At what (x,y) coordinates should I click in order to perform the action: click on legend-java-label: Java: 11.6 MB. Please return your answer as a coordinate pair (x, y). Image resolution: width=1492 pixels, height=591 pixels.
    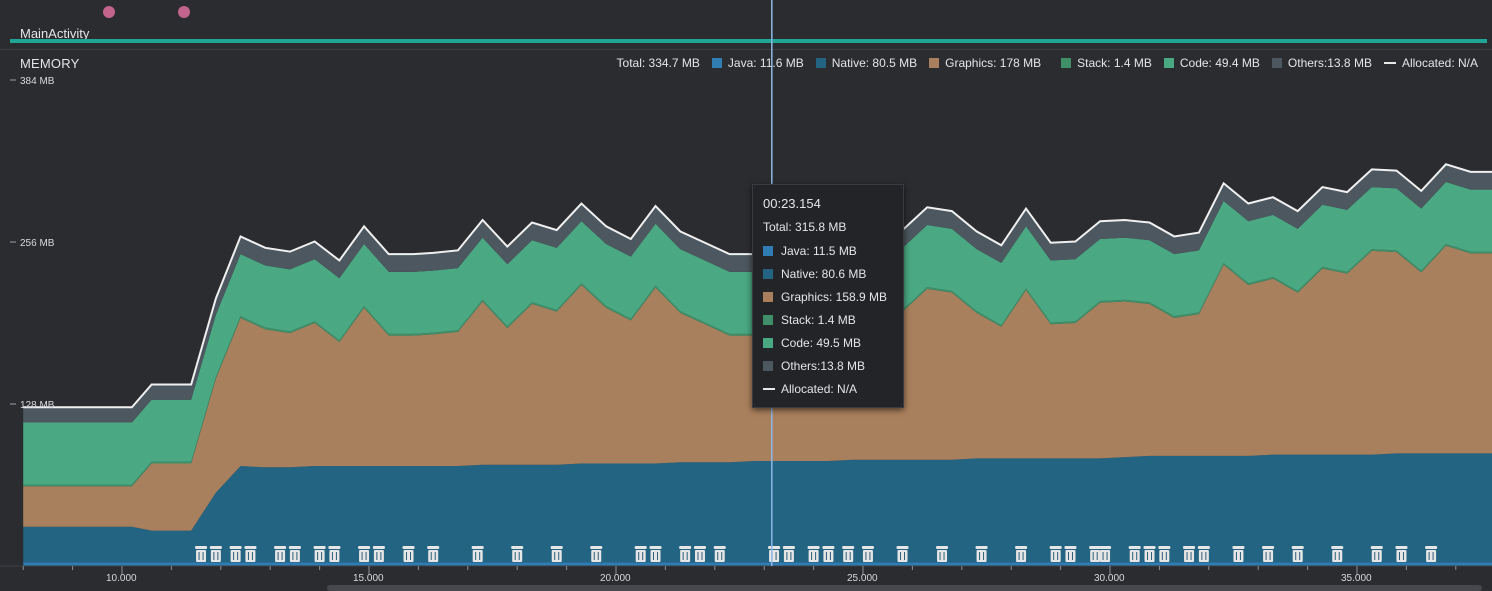
    Looking at the image, I should click on (765, 63).